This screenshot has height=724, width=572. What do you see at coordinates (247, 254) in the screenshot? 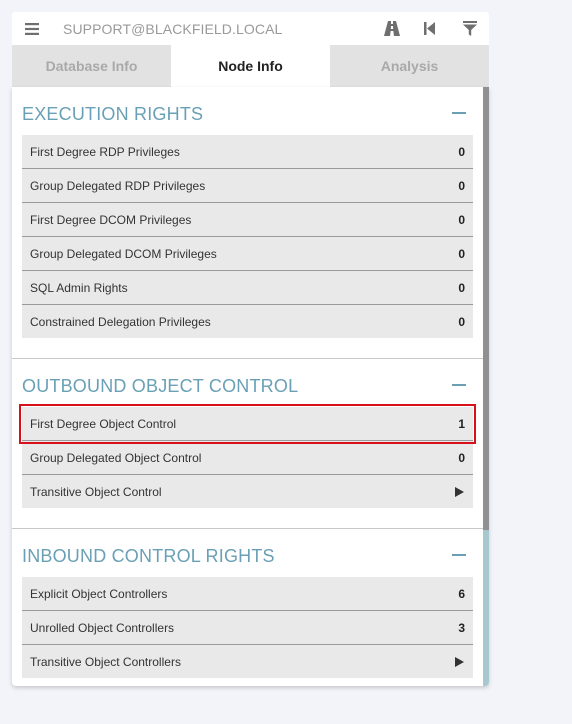
I see `row-group-delegated-dcom-privileges: Group Delegated DCOM Privileges 0` at bounding box center [247, 254].